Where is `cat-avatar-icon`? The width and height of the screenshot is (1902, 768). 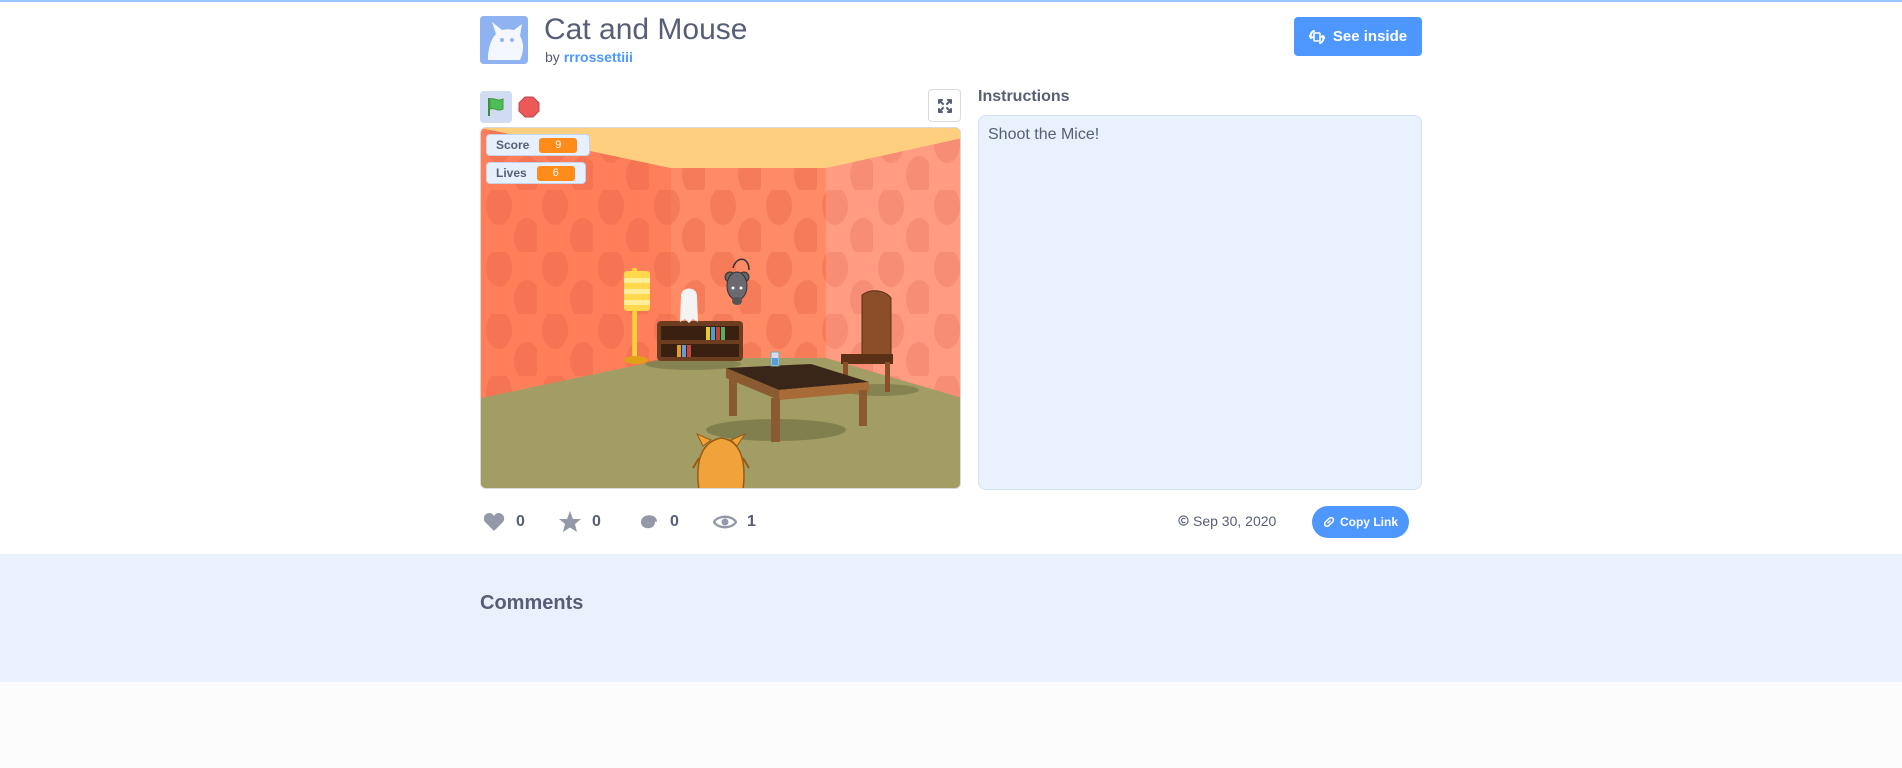
cat-avatar-icon is located at coordinates (504, 40).